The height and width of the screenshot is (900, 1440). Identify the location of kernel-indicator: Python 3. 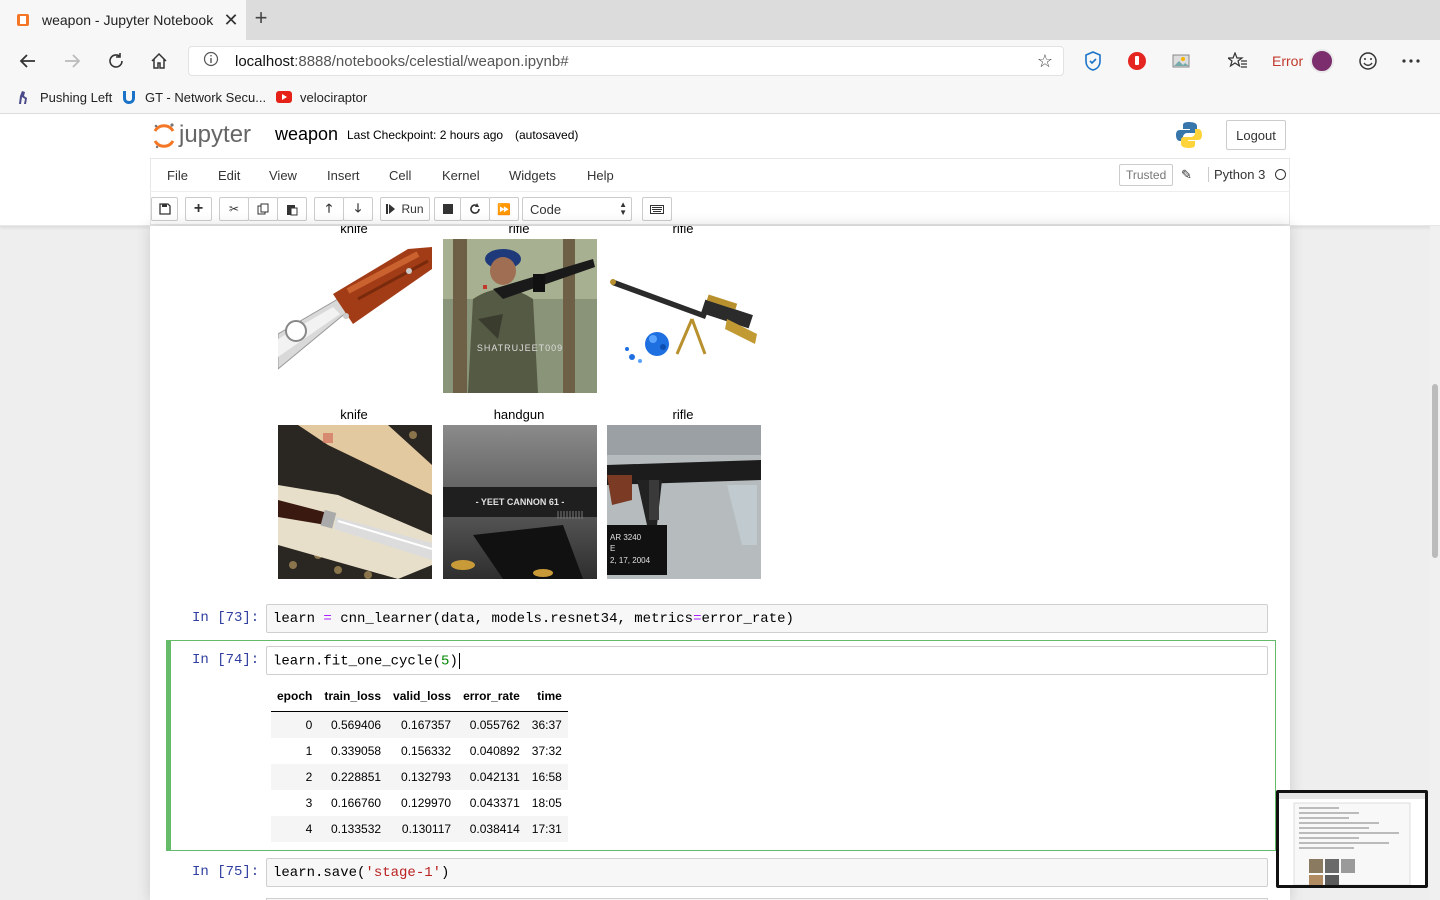
(1247, 174).